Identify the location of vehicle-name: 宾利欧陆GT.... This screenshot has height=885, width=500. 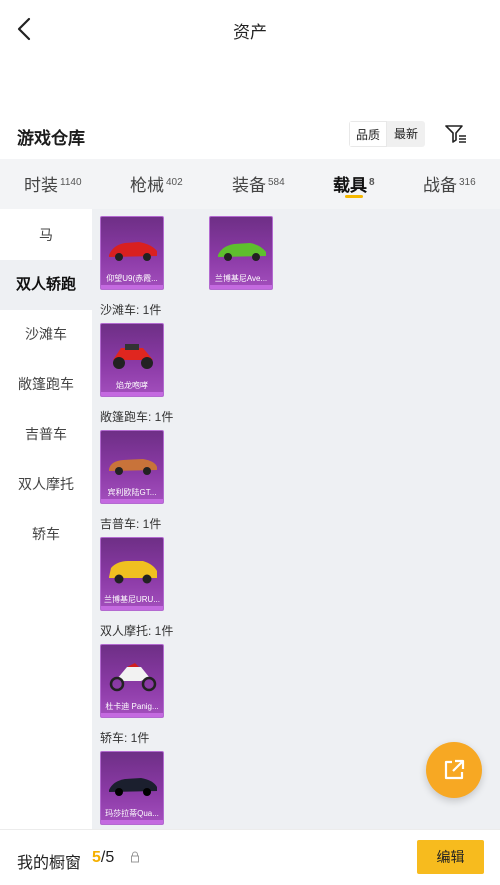
(132, 492).